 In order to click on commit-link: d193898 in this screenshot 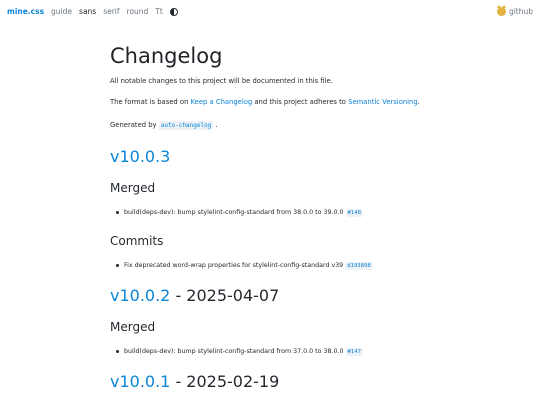, I will do `click(359, 266)`.